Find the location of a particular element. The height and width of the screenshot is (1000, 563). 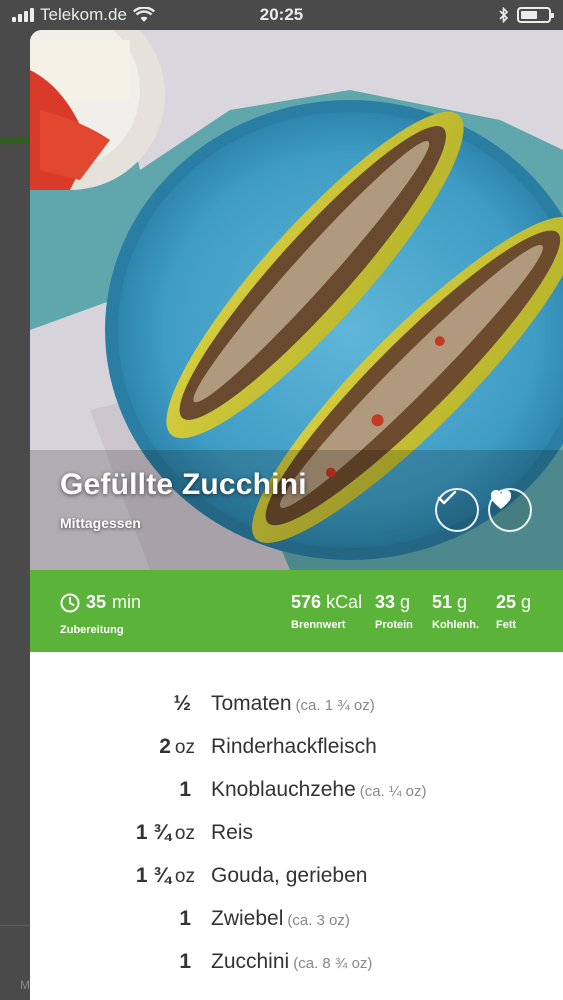

battery-level is located at coordinates (529, 15).